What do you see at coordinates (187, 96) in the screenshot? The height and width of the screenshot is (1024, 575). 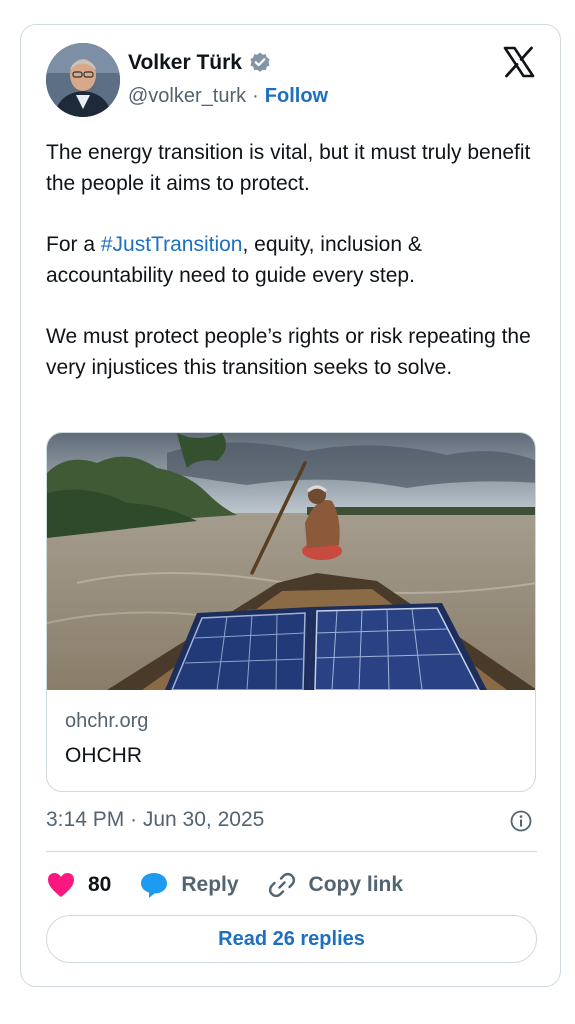 I see `author-handle: @volker_turk` at bounding box center [187, 96].